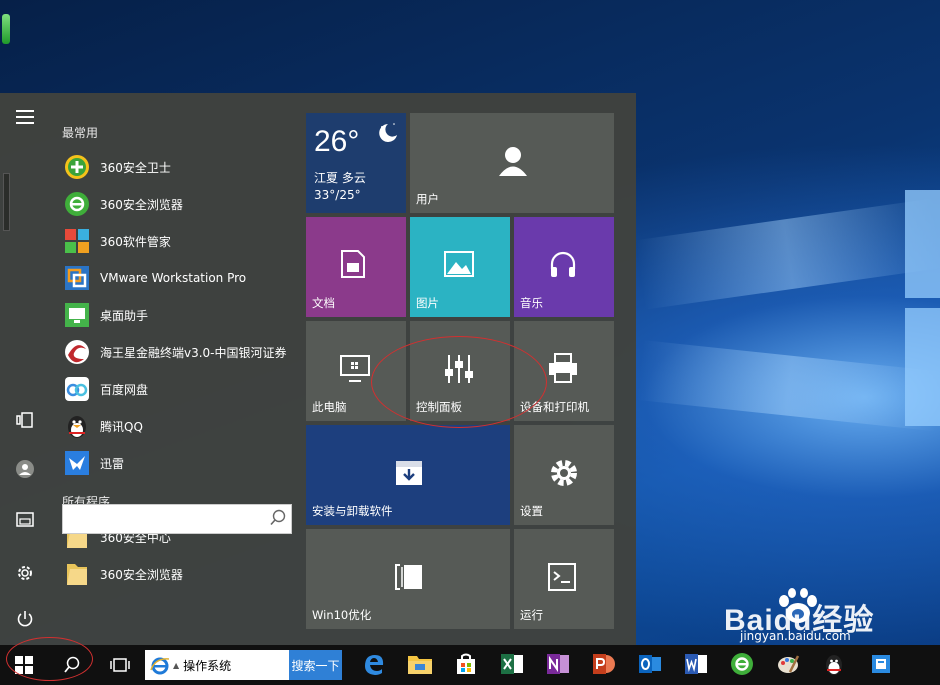 This screenshot has width=940, height=685. What do you see at coordinates (531, 303) in the screenshot?
I see `tile-music-label: 音乐` at bounding box center [531, 303].